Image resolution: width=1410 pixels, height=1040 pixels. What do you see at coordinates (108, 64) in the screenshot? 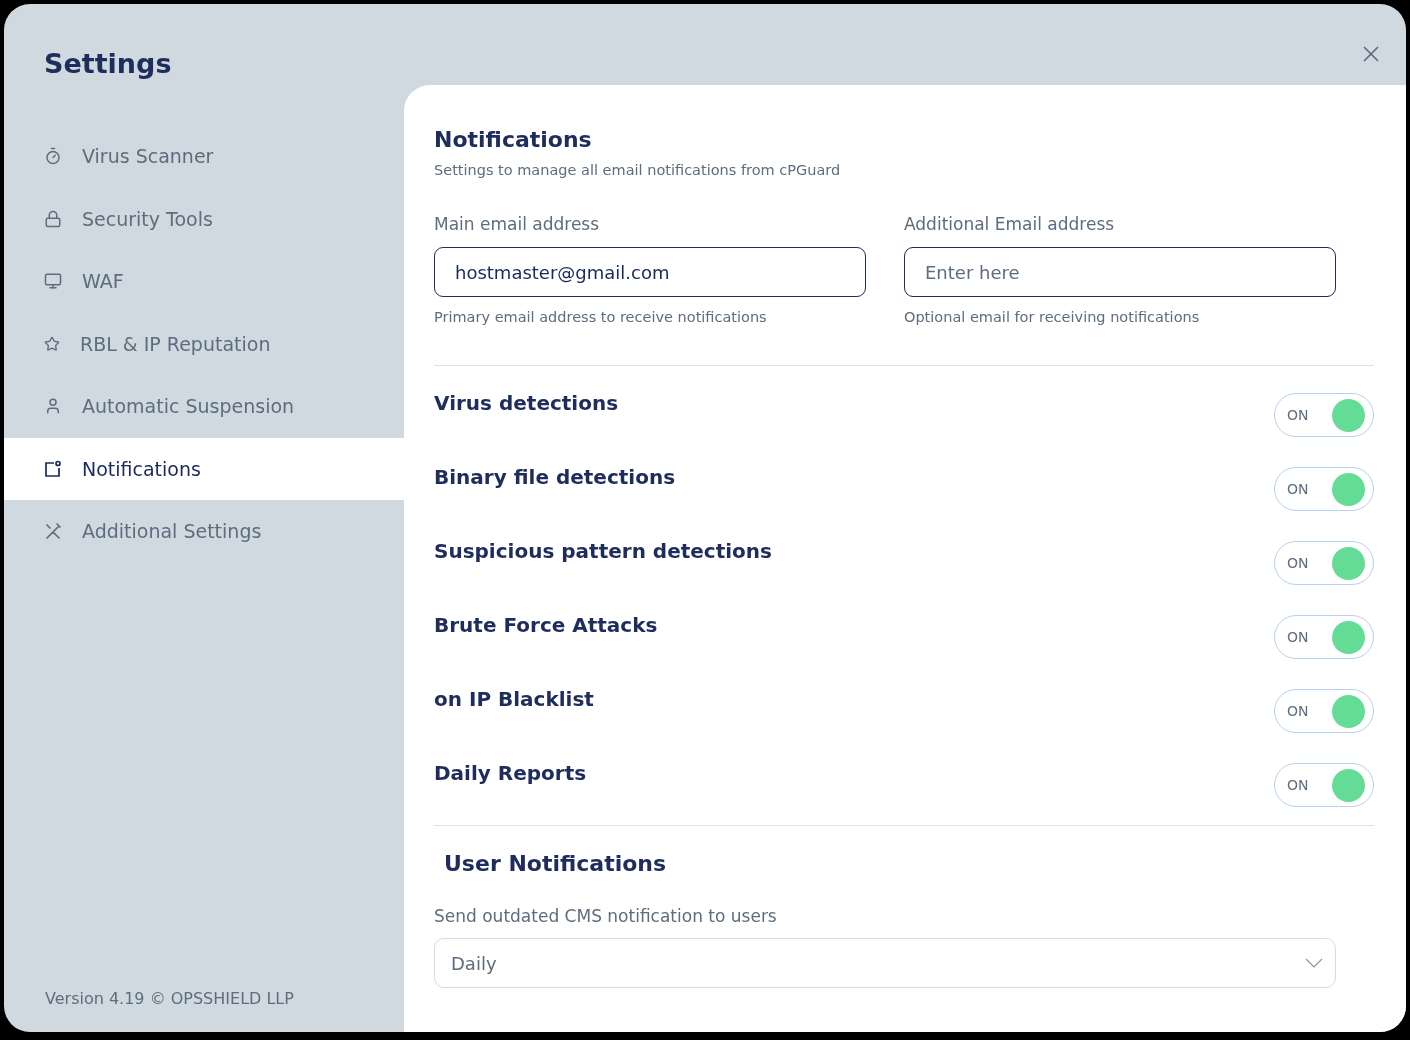
I see `window-title: Settings` at bounding box center [108, 64].